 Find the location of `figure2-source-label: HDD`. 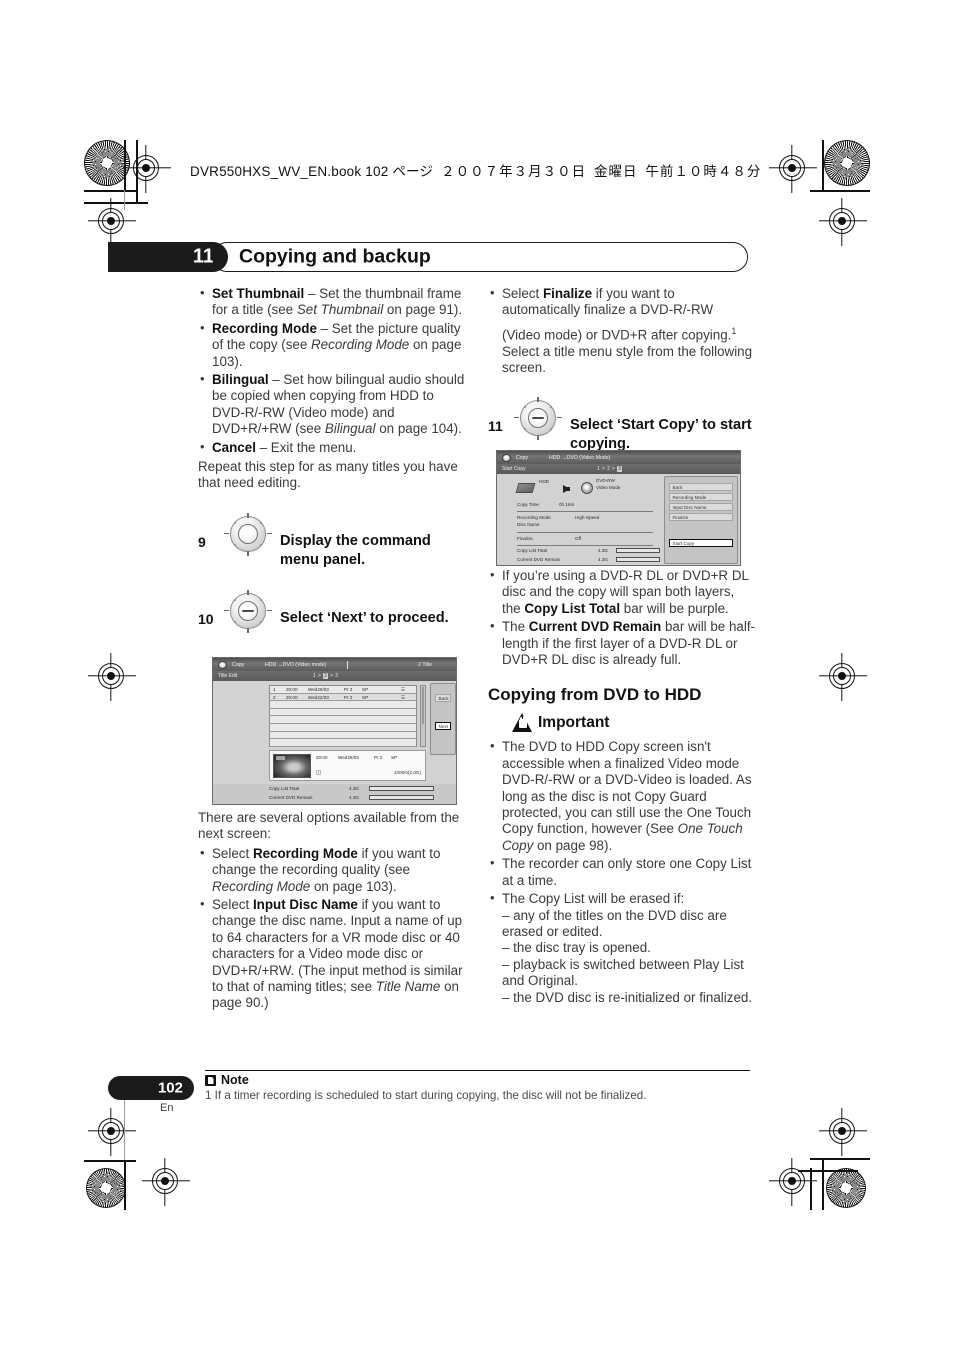

figure2-source-label: HDD is located at coordinates (544, 481).